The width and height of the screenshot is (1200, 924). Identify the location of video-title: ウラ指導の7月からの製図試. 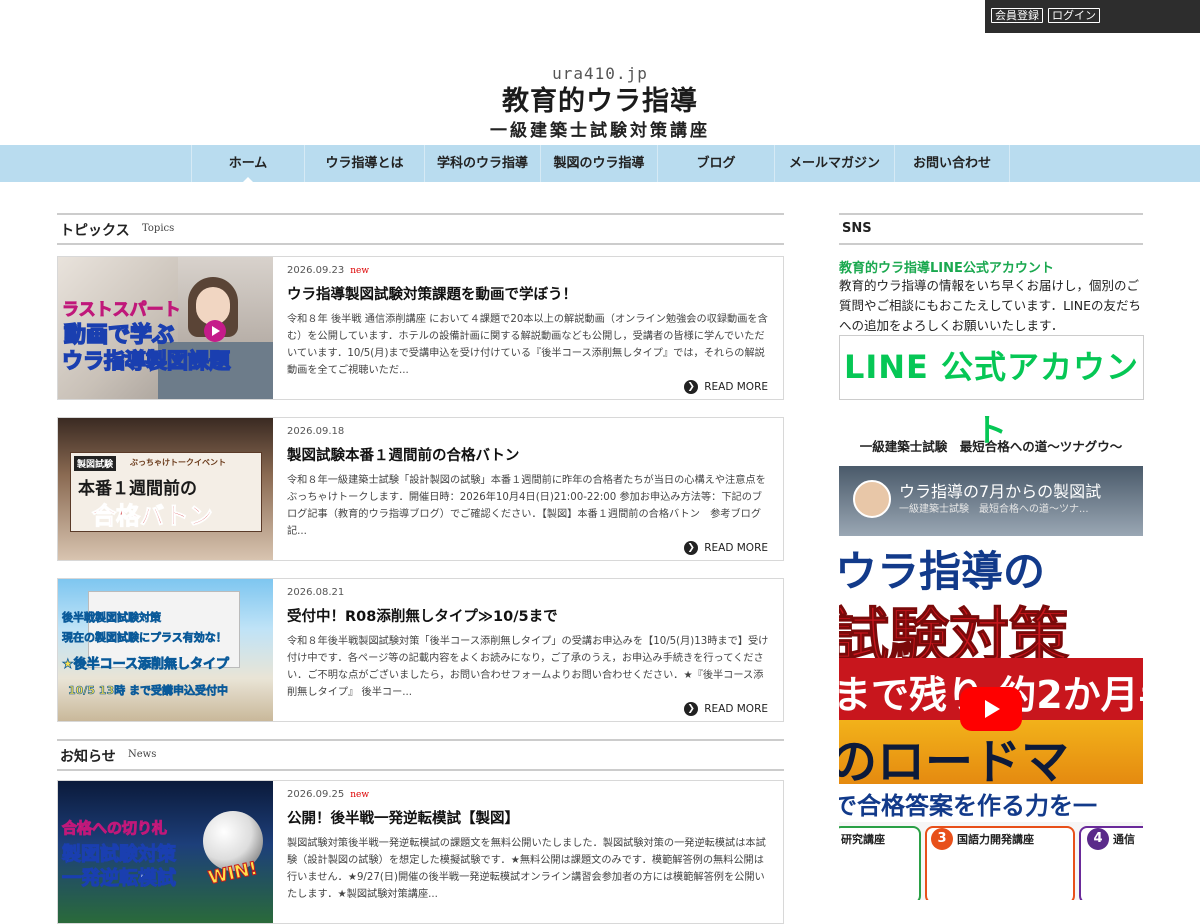
(1000, 490).